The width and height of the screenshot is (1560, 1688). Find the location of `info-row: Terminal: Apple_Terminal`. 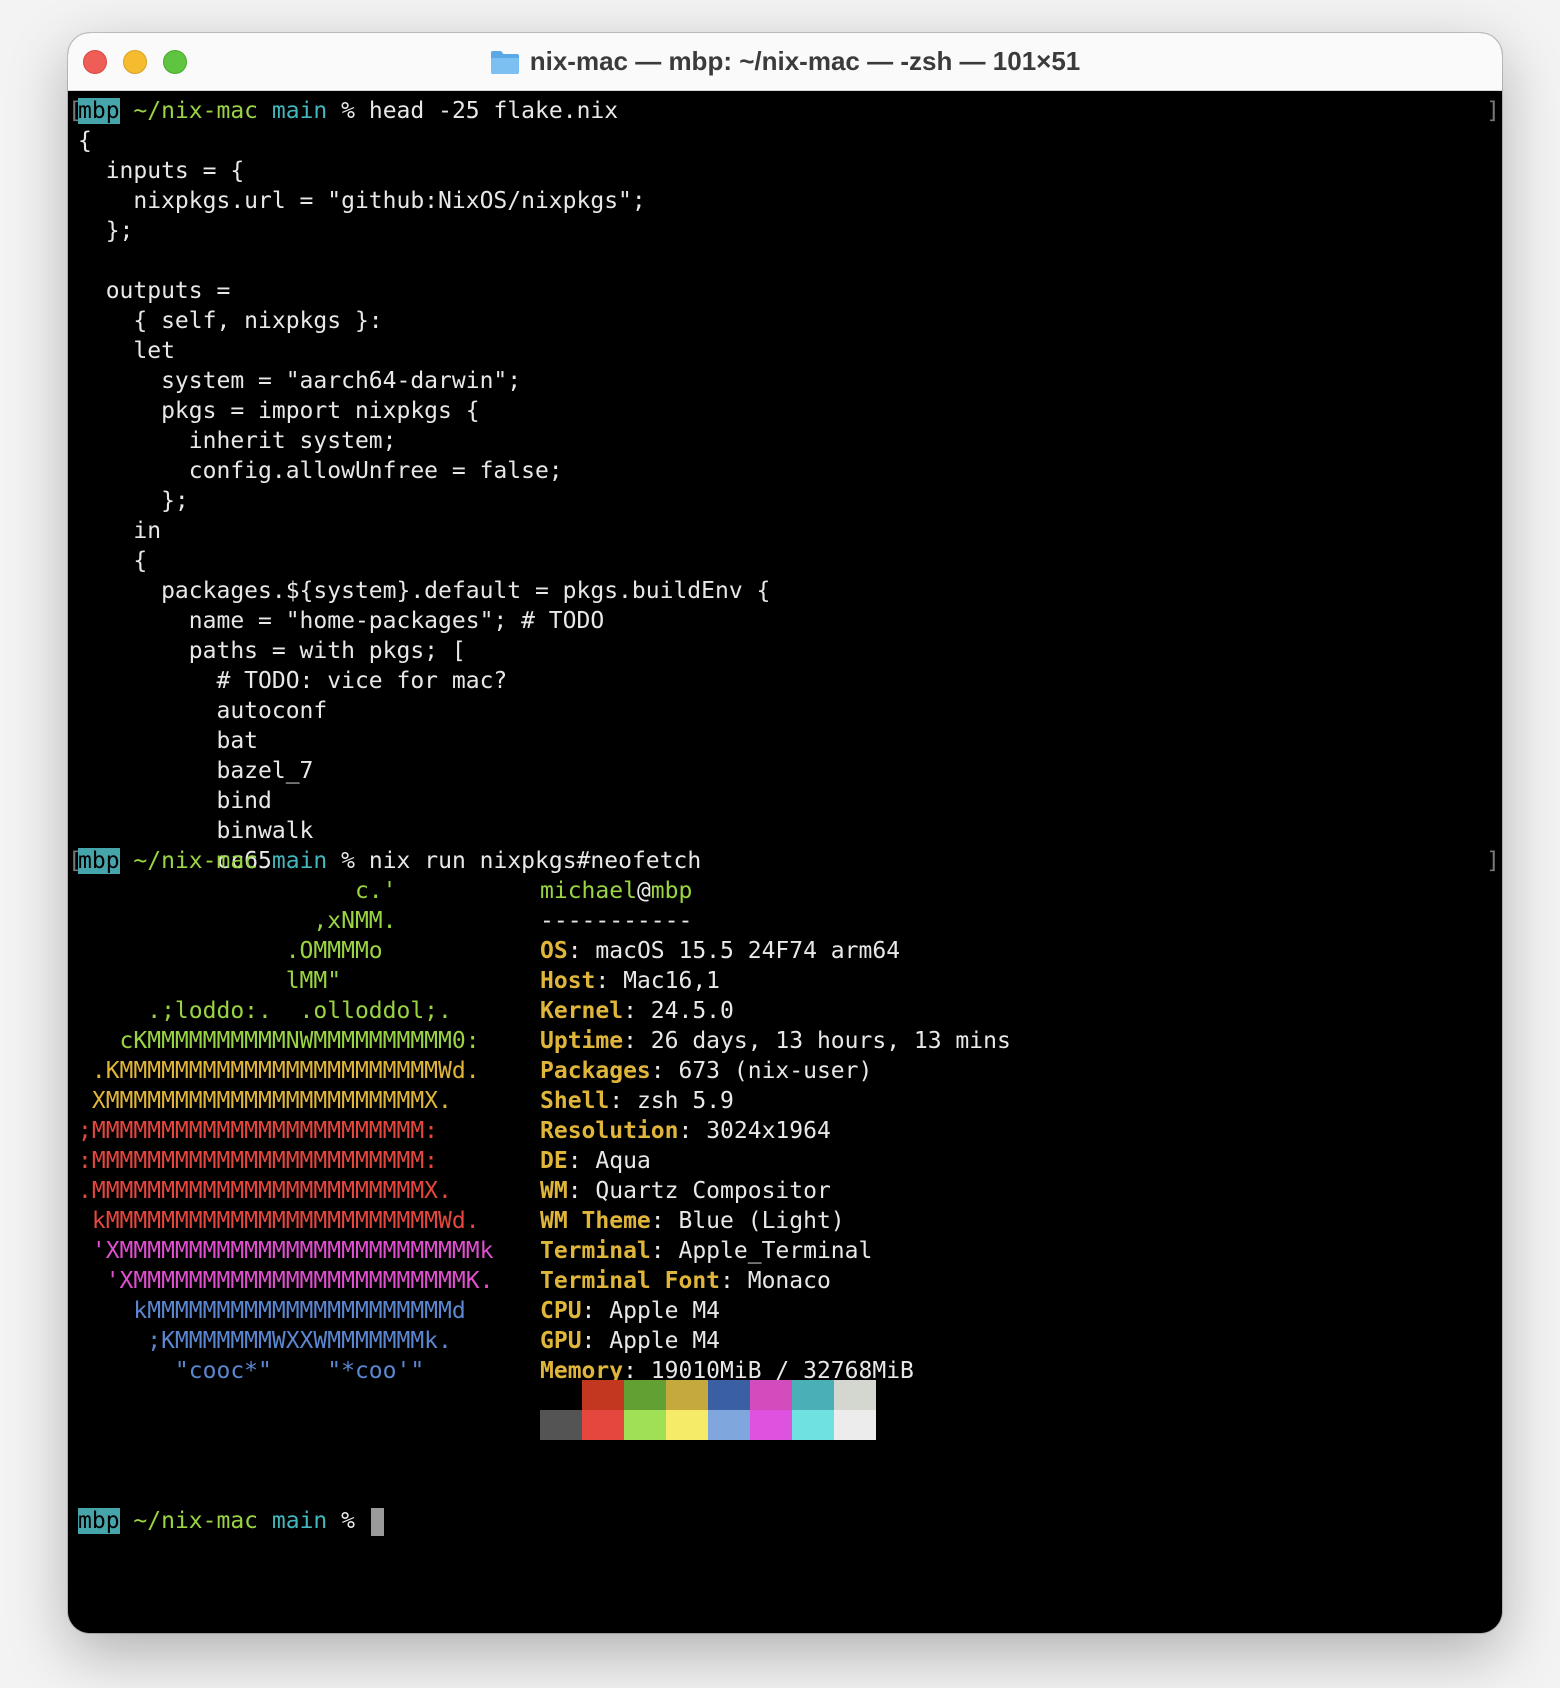

info-row: Terminal: Apple_Terminal is located at coordinates (706, 1251).